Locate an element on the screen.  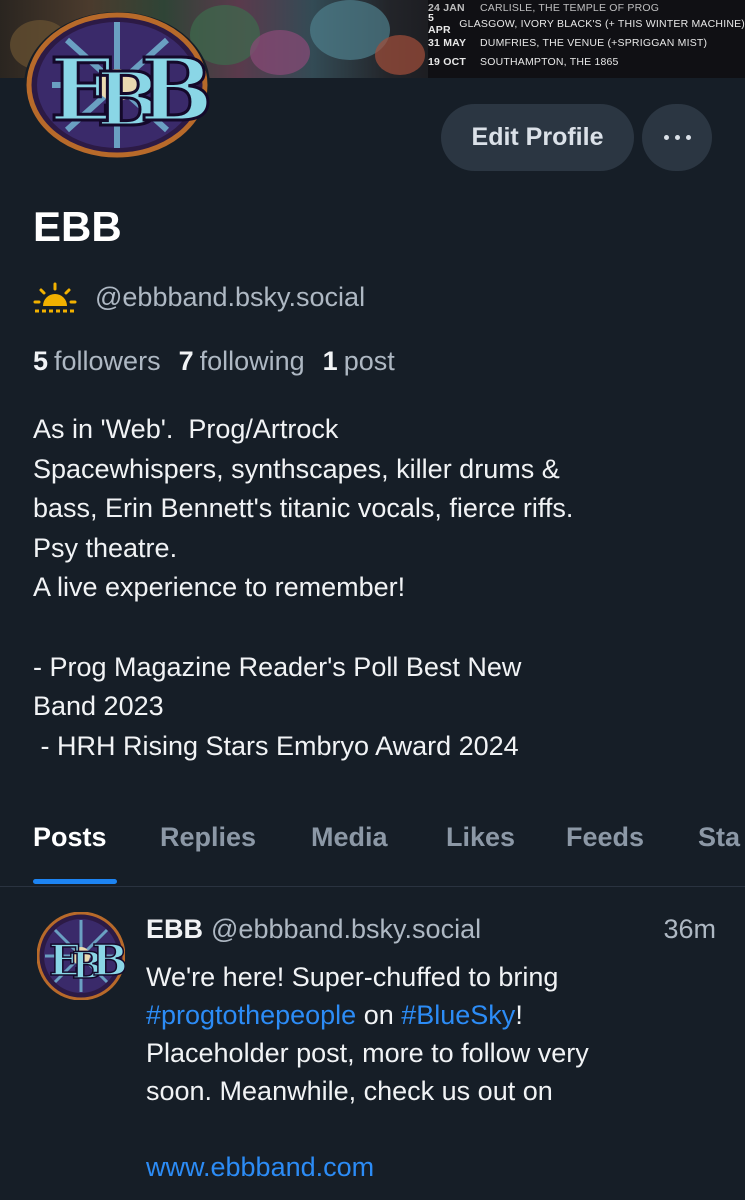
sunrise-icon is located at coordinates (55, 297).